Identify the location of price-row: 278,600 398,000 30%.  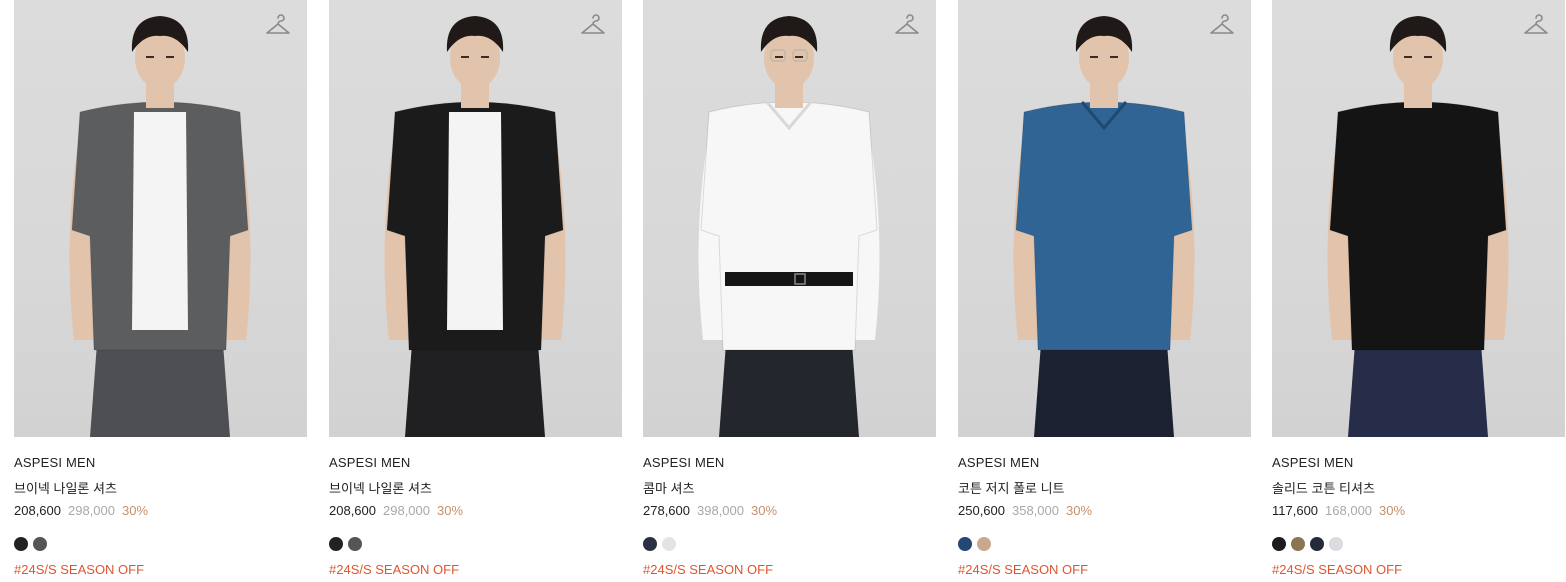
(710, 510).